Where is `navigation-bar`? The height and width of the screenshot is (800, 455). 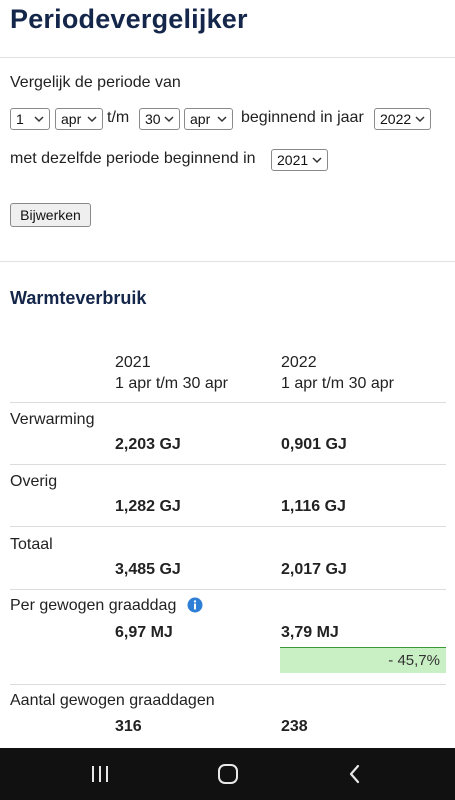
navigation-bar is located at coordinates (227, 774).